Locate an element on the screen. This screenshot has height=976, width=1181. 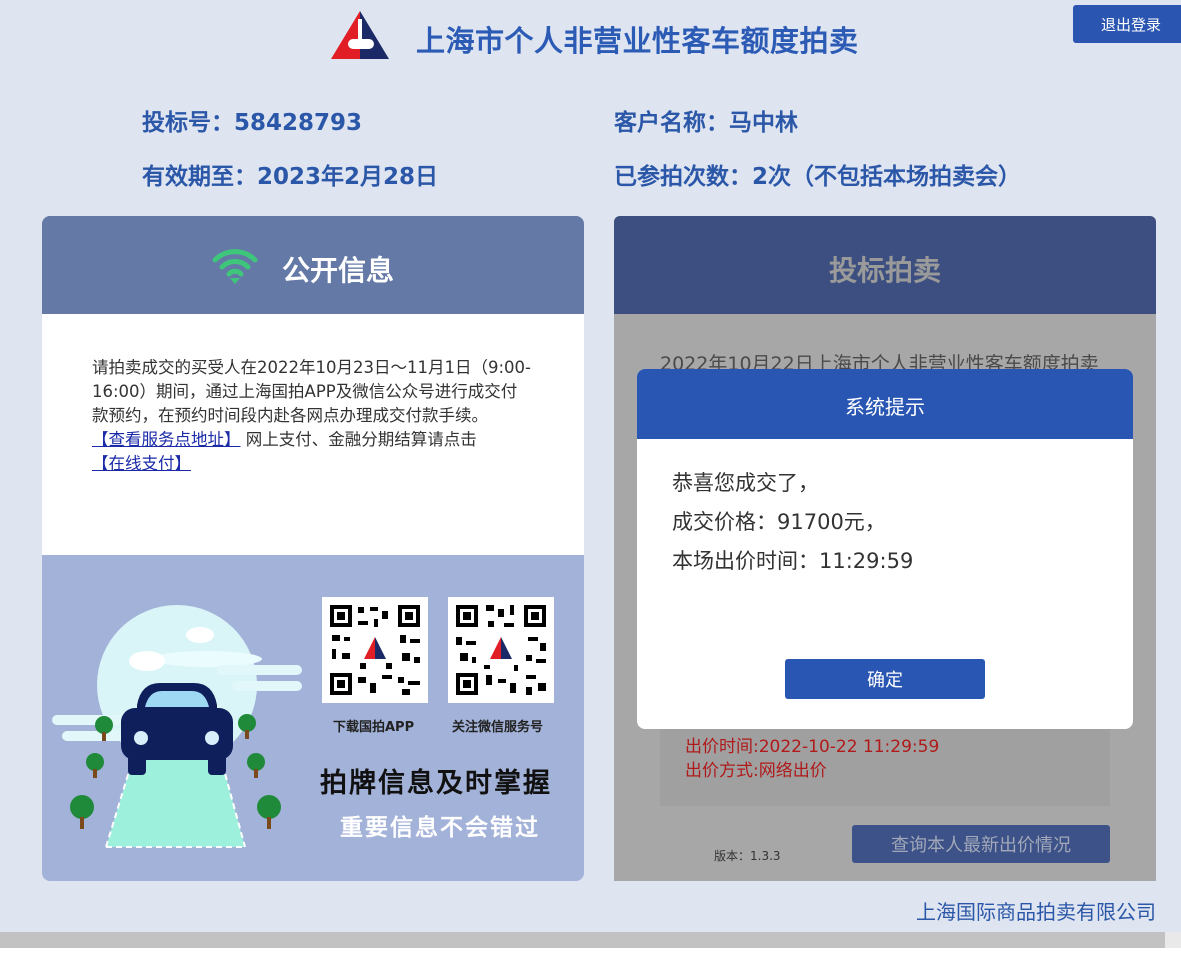
public-info-header: 公开信息 is located at coordinates (313, 265).